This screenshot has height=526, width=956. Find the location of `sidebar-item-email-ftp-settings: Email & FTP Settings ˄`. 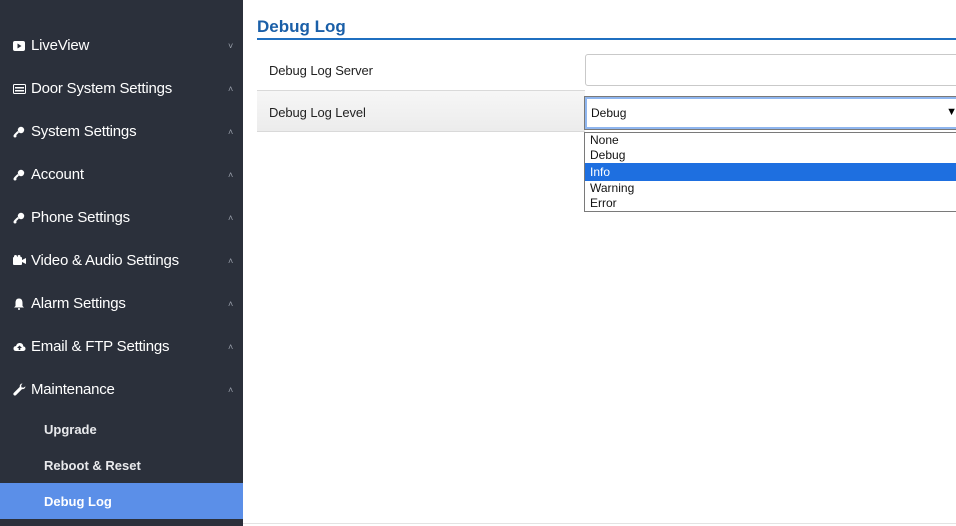

sidebar-item-email-ftp-settings: Email & FTP Settings ˄ is located at coordinates (121, 346).